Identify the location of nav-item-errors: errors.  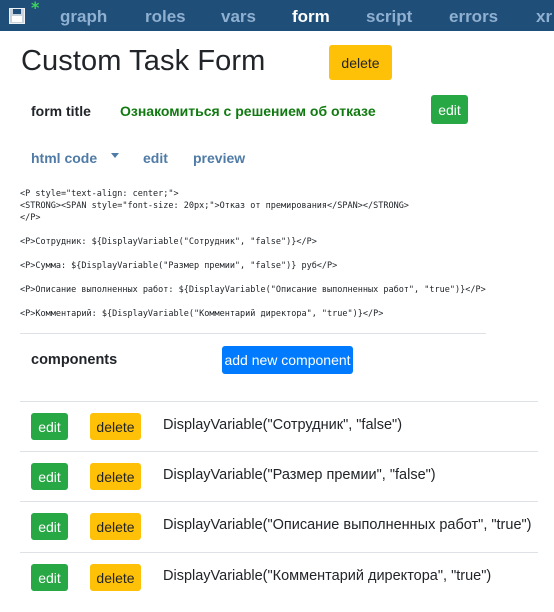
(473, 15).